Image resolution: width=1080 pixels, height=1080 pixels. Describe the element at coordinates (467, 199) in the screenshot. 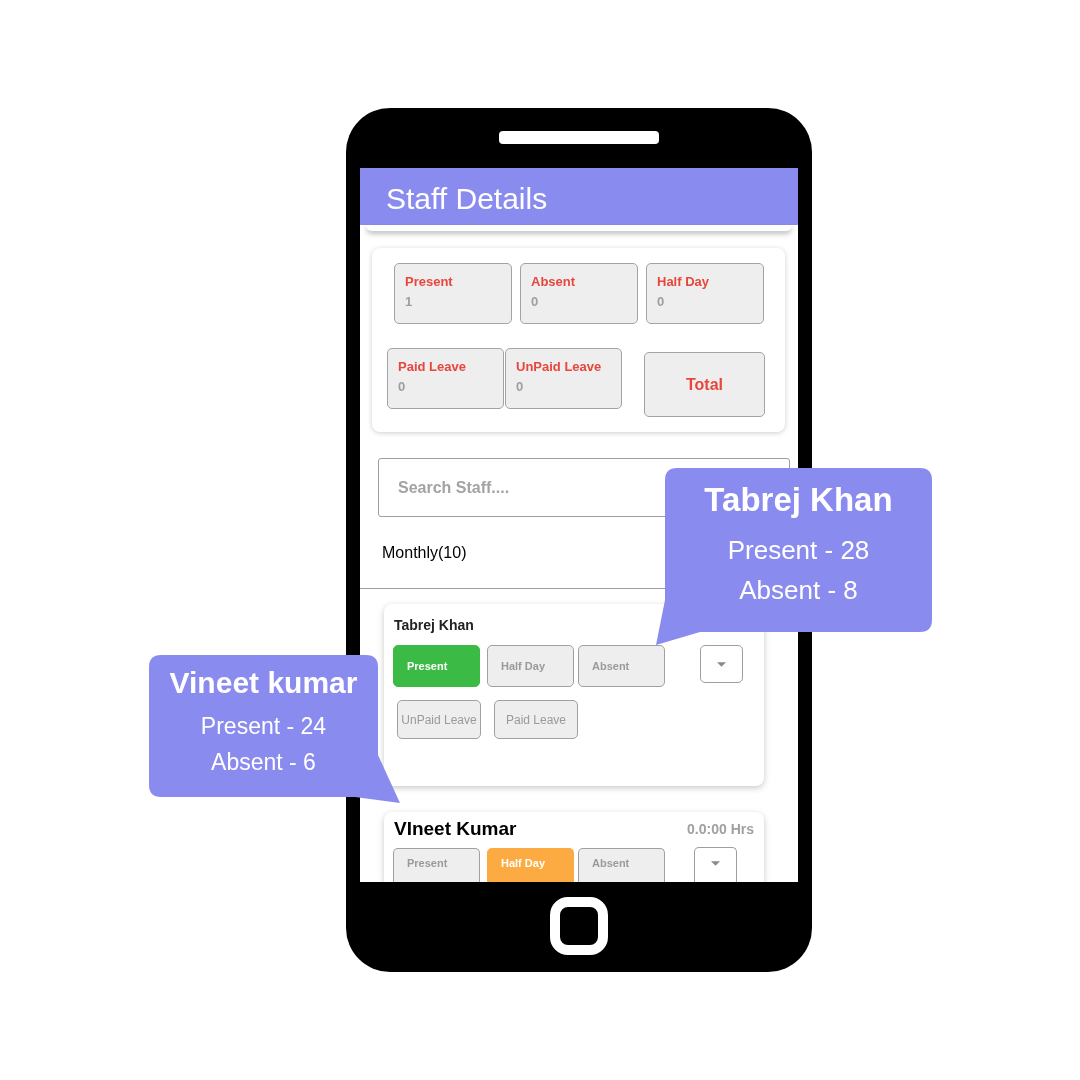

I see `header-title: Staff Details` at that location.